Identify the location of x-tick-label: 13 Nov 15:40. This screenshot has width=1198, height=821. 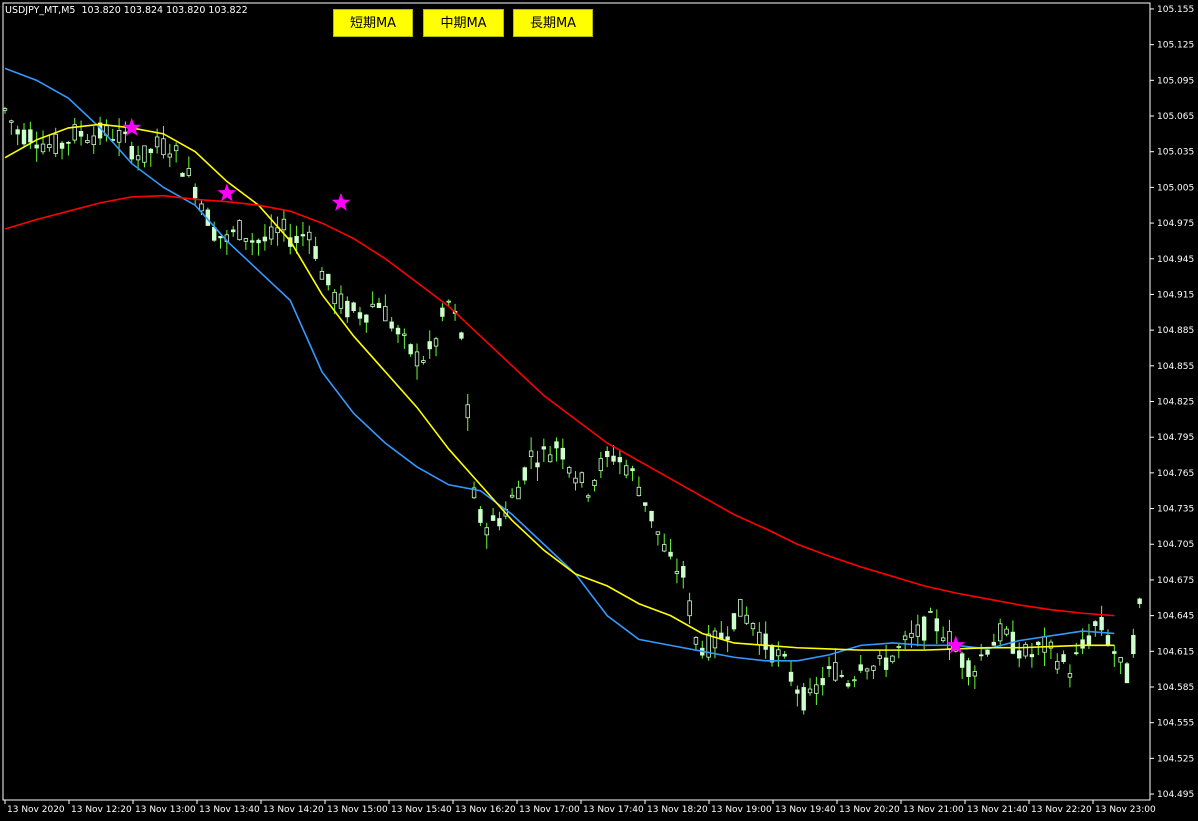
(421, 810).